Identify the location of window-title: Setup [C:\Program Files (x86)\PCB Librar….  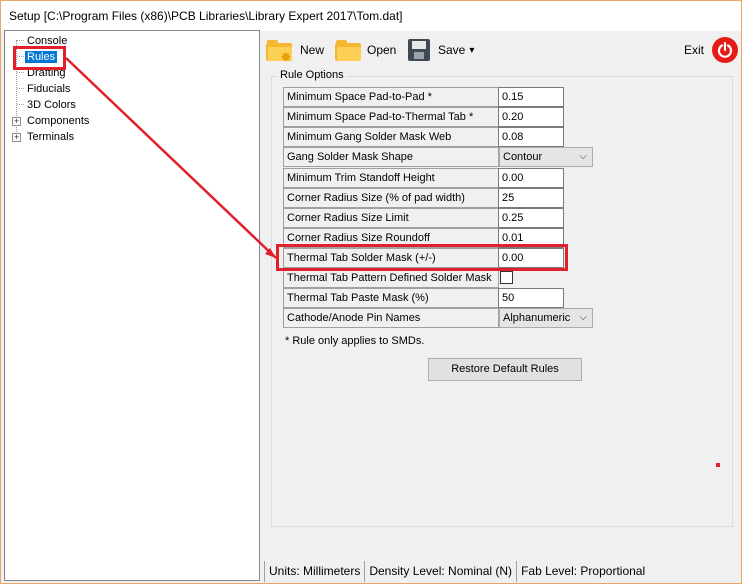
(371, 16).